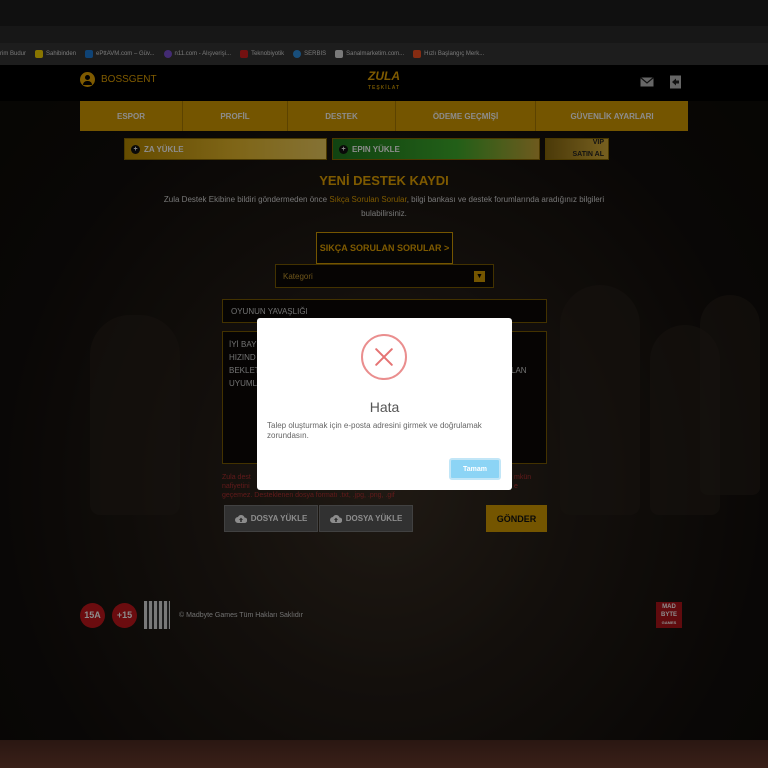 This screenshot has width=768, height=768. I want to click on taskbar-strip, so click(384, 754).